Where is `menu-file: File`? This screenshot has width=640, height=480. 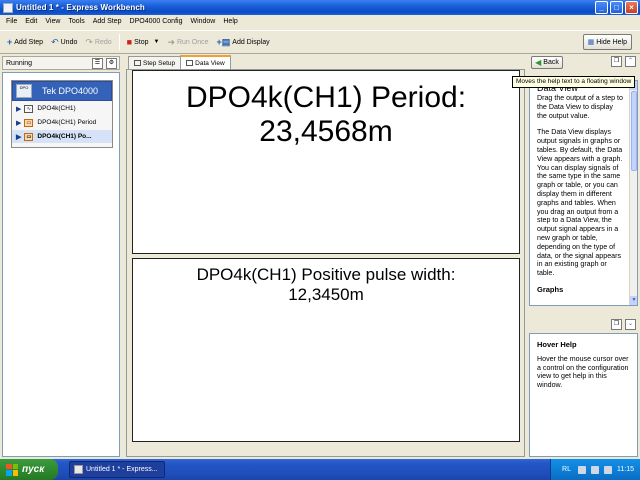
menu-file: File is located at coordinates (11, 21).